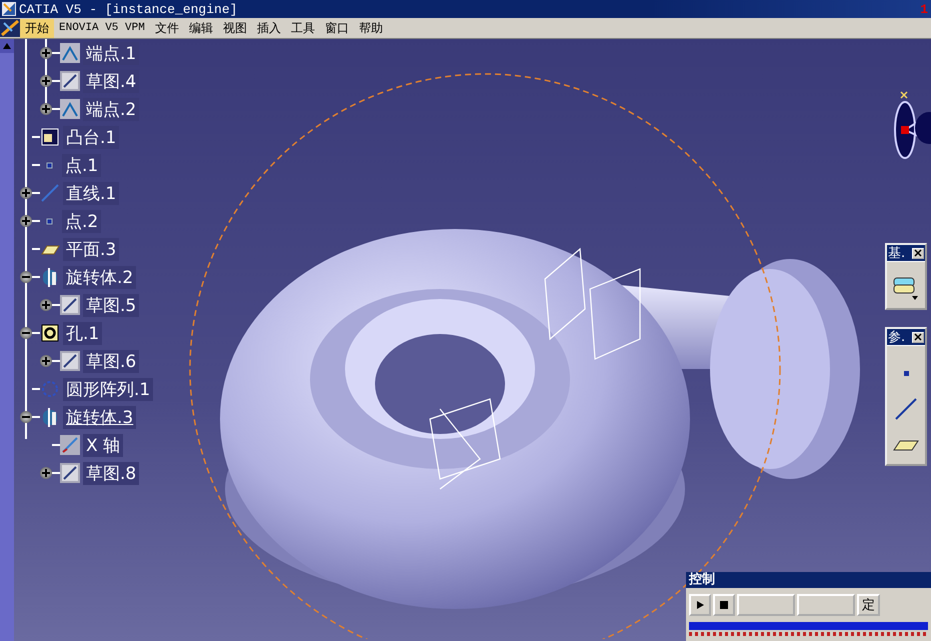  Describe the element at coordinates (111, 473) in the screenshot. I see `tree-node-label: 草图.8` at that location.